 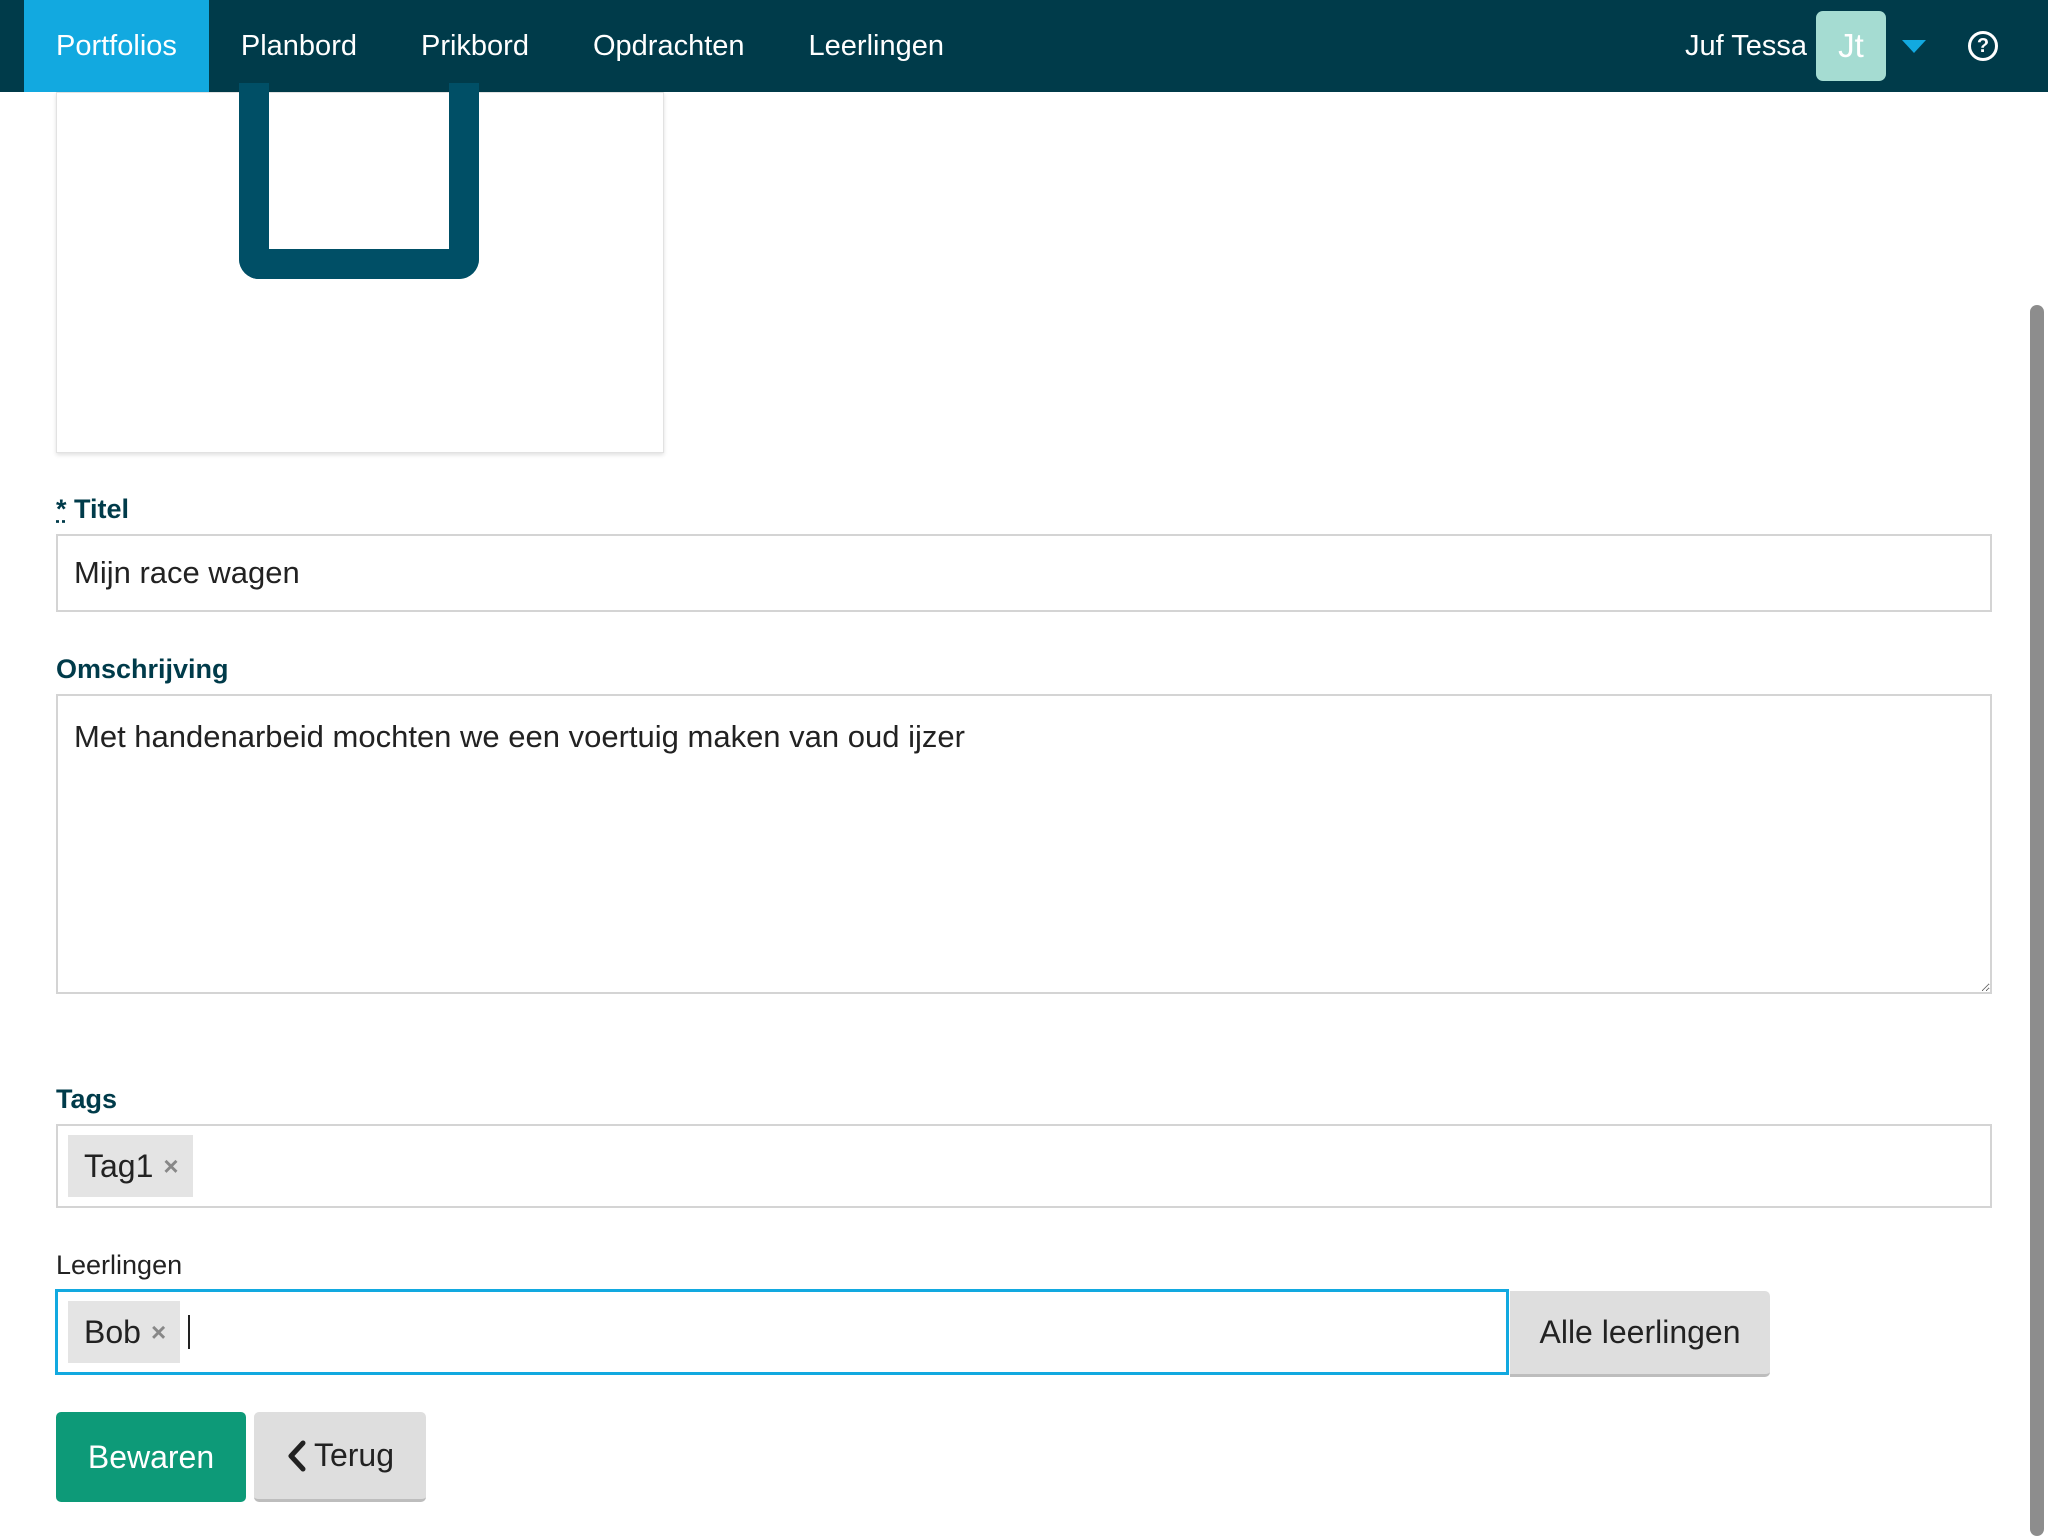 I want to click on nav-item-planbord: Planbord, so click(x=299, y=46).